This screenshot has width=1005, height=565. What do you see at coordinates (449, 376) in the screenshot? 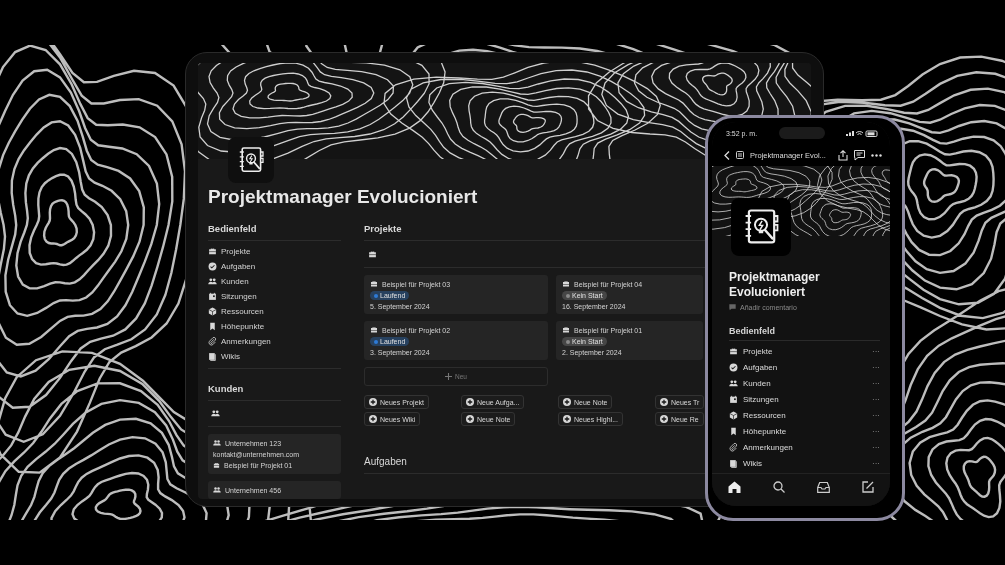
I see `plus-icon` at bounding box center [449, 376].